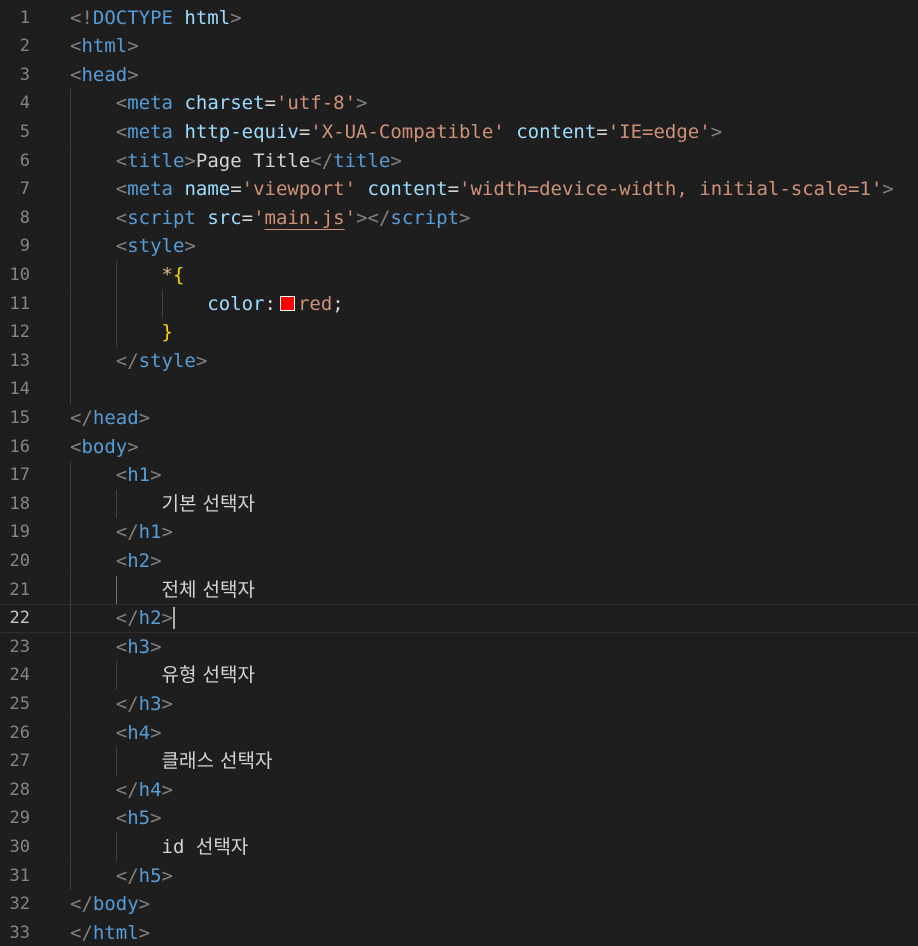 The width and height of the screenshot is (918, 946). Describe the element at coordinates (15, 647) in the screenshot. I see `line-number: 23` at that location.